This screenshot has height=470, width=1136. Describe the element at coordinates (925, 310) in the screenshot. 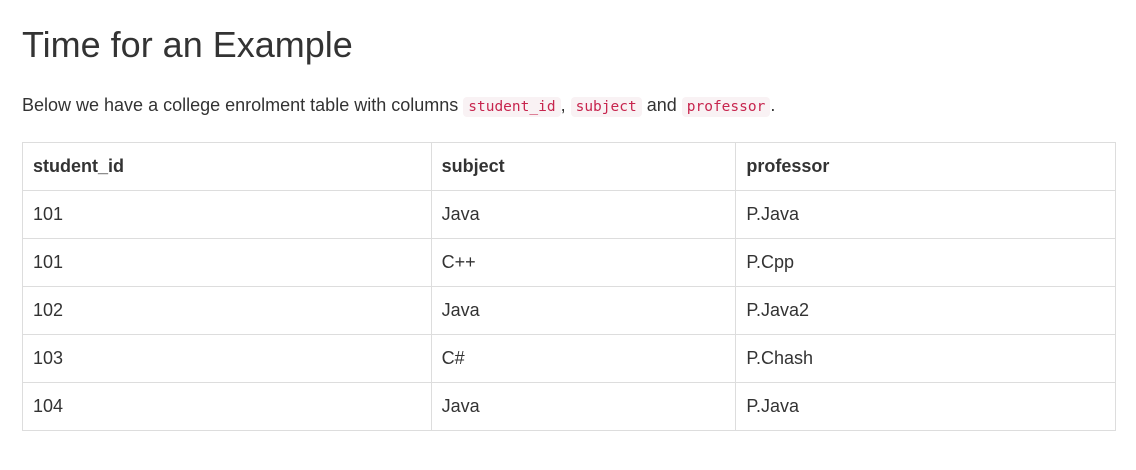

I see `cell-professor: P.Java2` at that location.